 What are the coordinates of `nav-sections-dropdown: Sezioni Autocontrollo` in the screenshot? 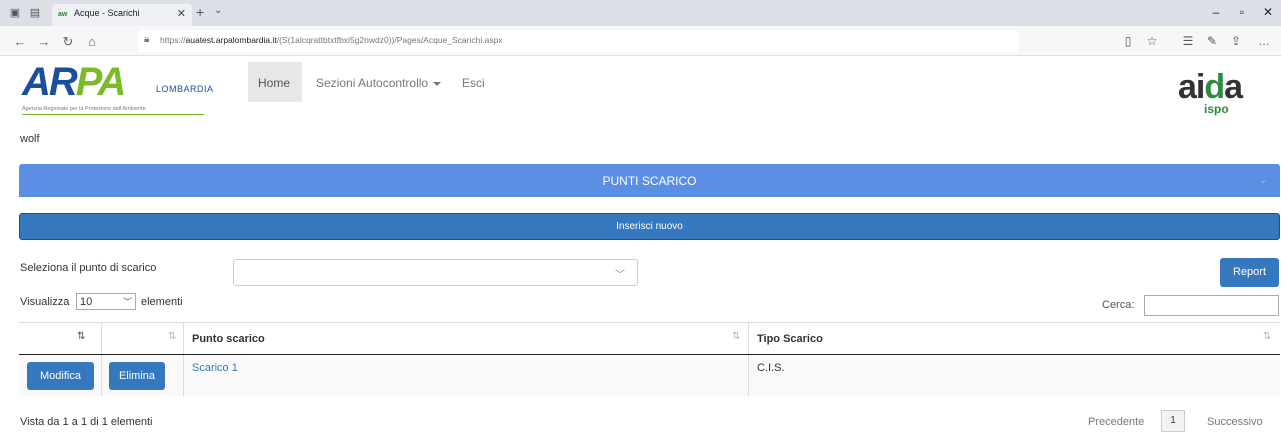 It's located at (379, 83).